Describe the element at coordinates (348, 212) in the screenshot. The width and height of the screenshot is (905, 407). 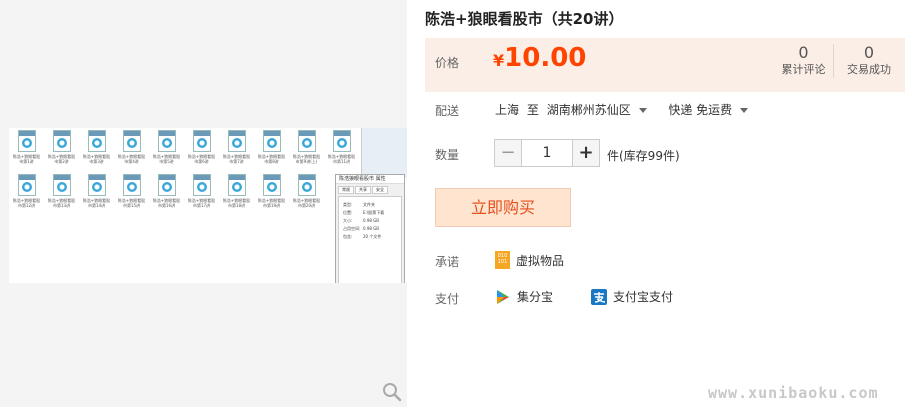
I see `dialog-row-key: 位置:` at that location.